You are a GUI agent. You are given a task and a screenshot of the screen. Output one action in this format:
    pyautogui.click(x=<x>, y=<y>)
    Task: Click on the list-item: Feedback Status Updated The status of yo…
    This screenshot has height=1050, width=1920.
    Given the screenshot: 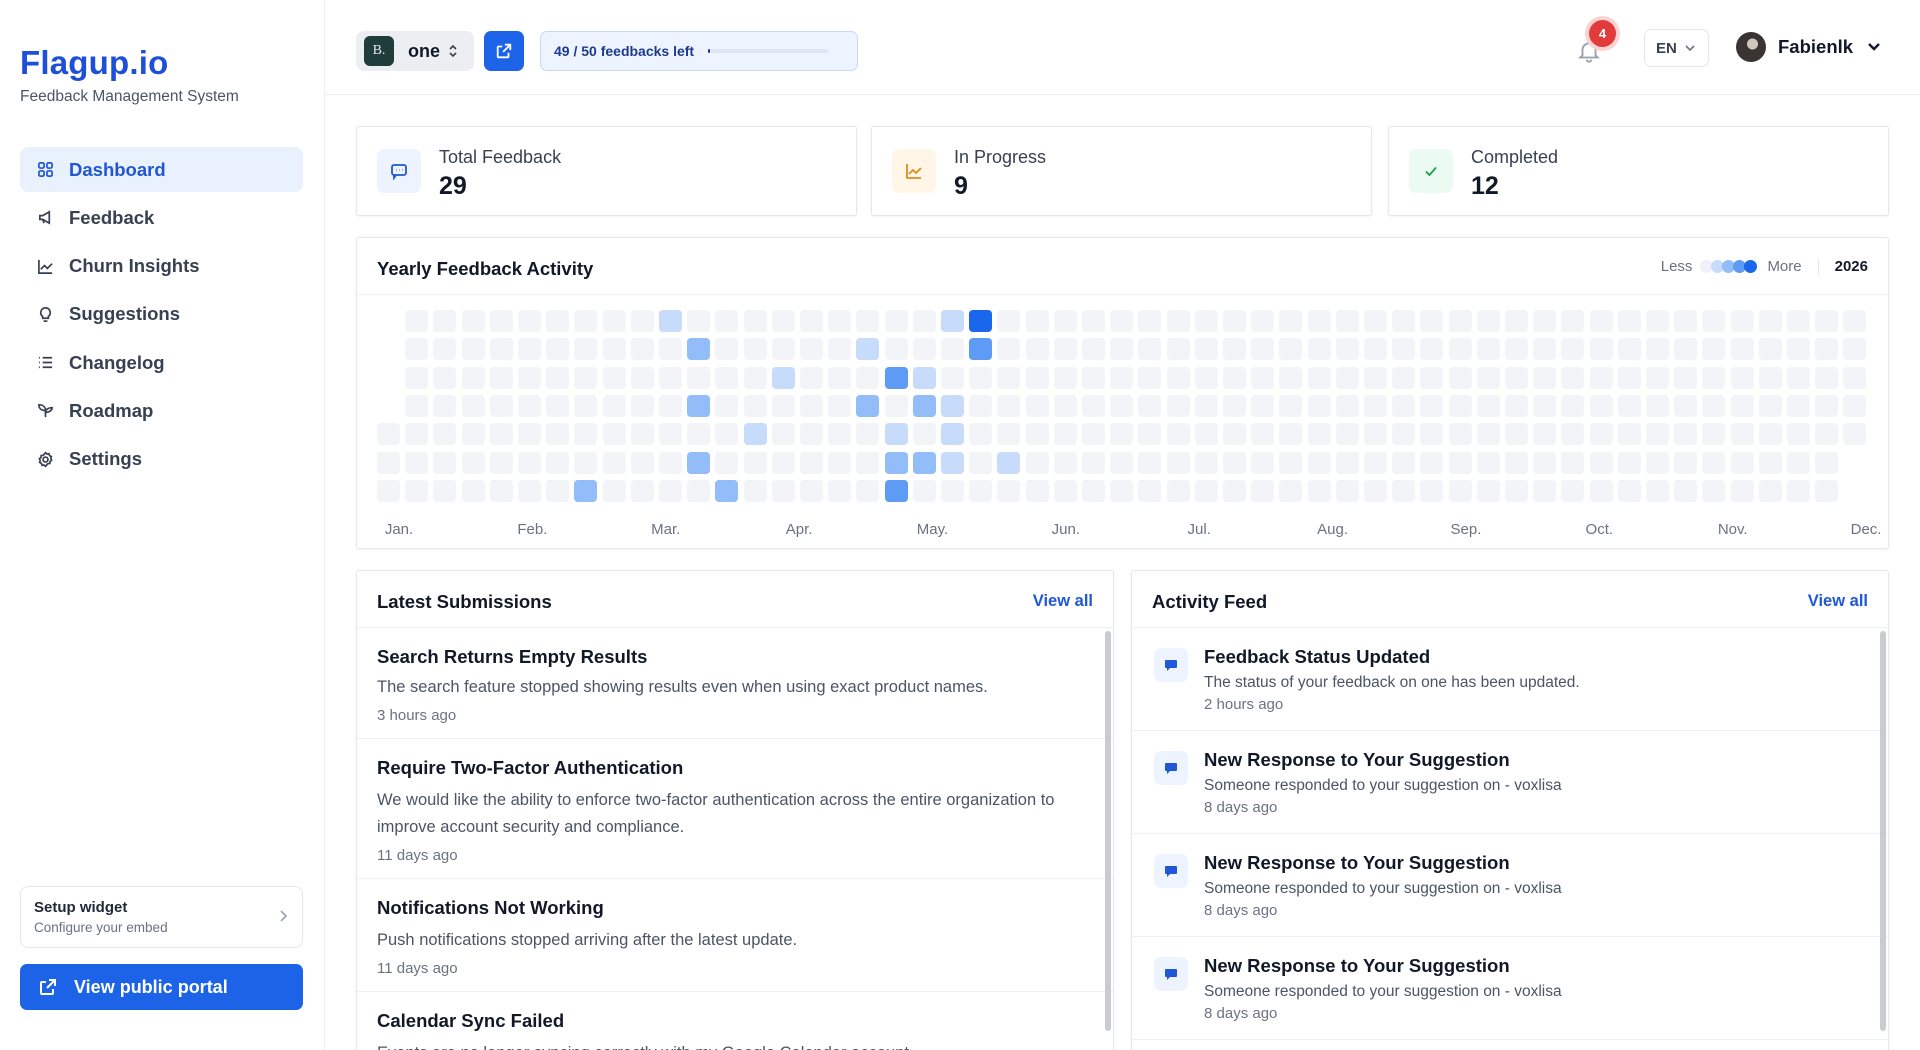 What is the action you would take?
    pyautogui.click(x=1510, y=679)
    